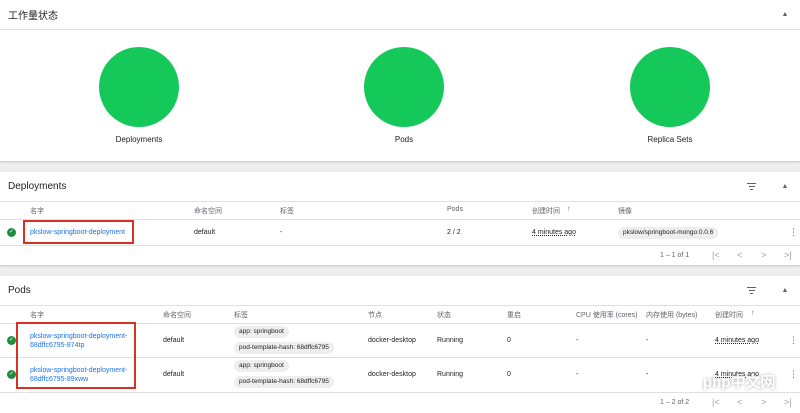  I want to click on deployment-created: 4 minutes ago, so click(554, 232).